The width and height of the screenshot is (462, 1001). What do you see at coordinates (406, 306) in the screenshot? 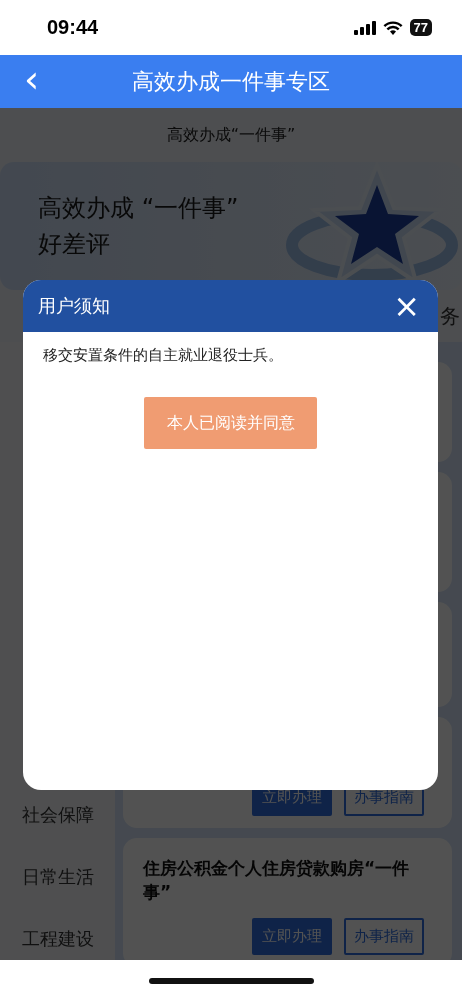
I see `close-button: ×` at bounding box center [406, 306].